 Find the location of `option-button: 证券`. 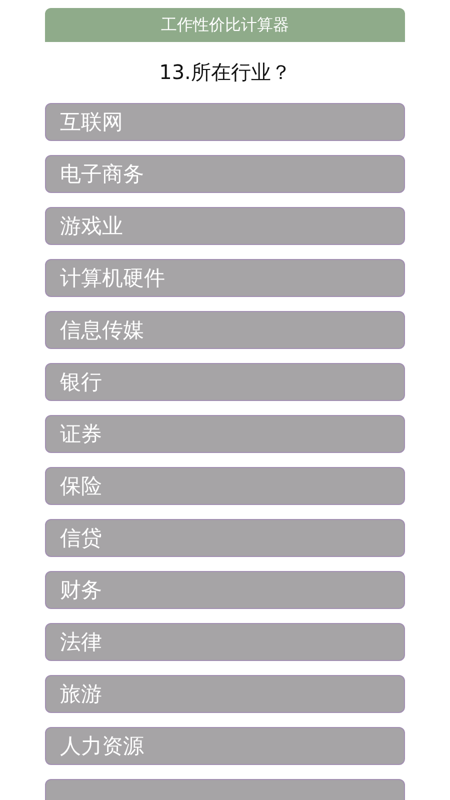

option-button: 证券 is located at coordinates (225, 434).